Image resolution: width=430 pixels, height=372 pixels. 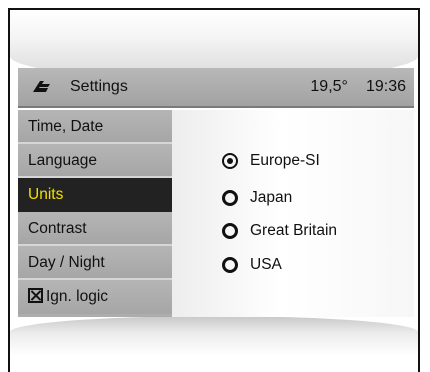 I want to click on screen-bezel-bottom, so click(x=214, y=336).